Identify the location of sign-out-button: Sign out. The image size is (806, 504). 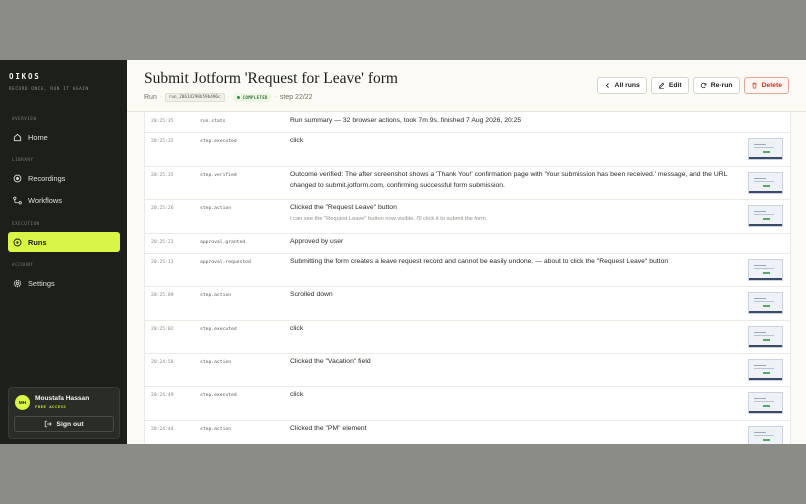
(64, 424).